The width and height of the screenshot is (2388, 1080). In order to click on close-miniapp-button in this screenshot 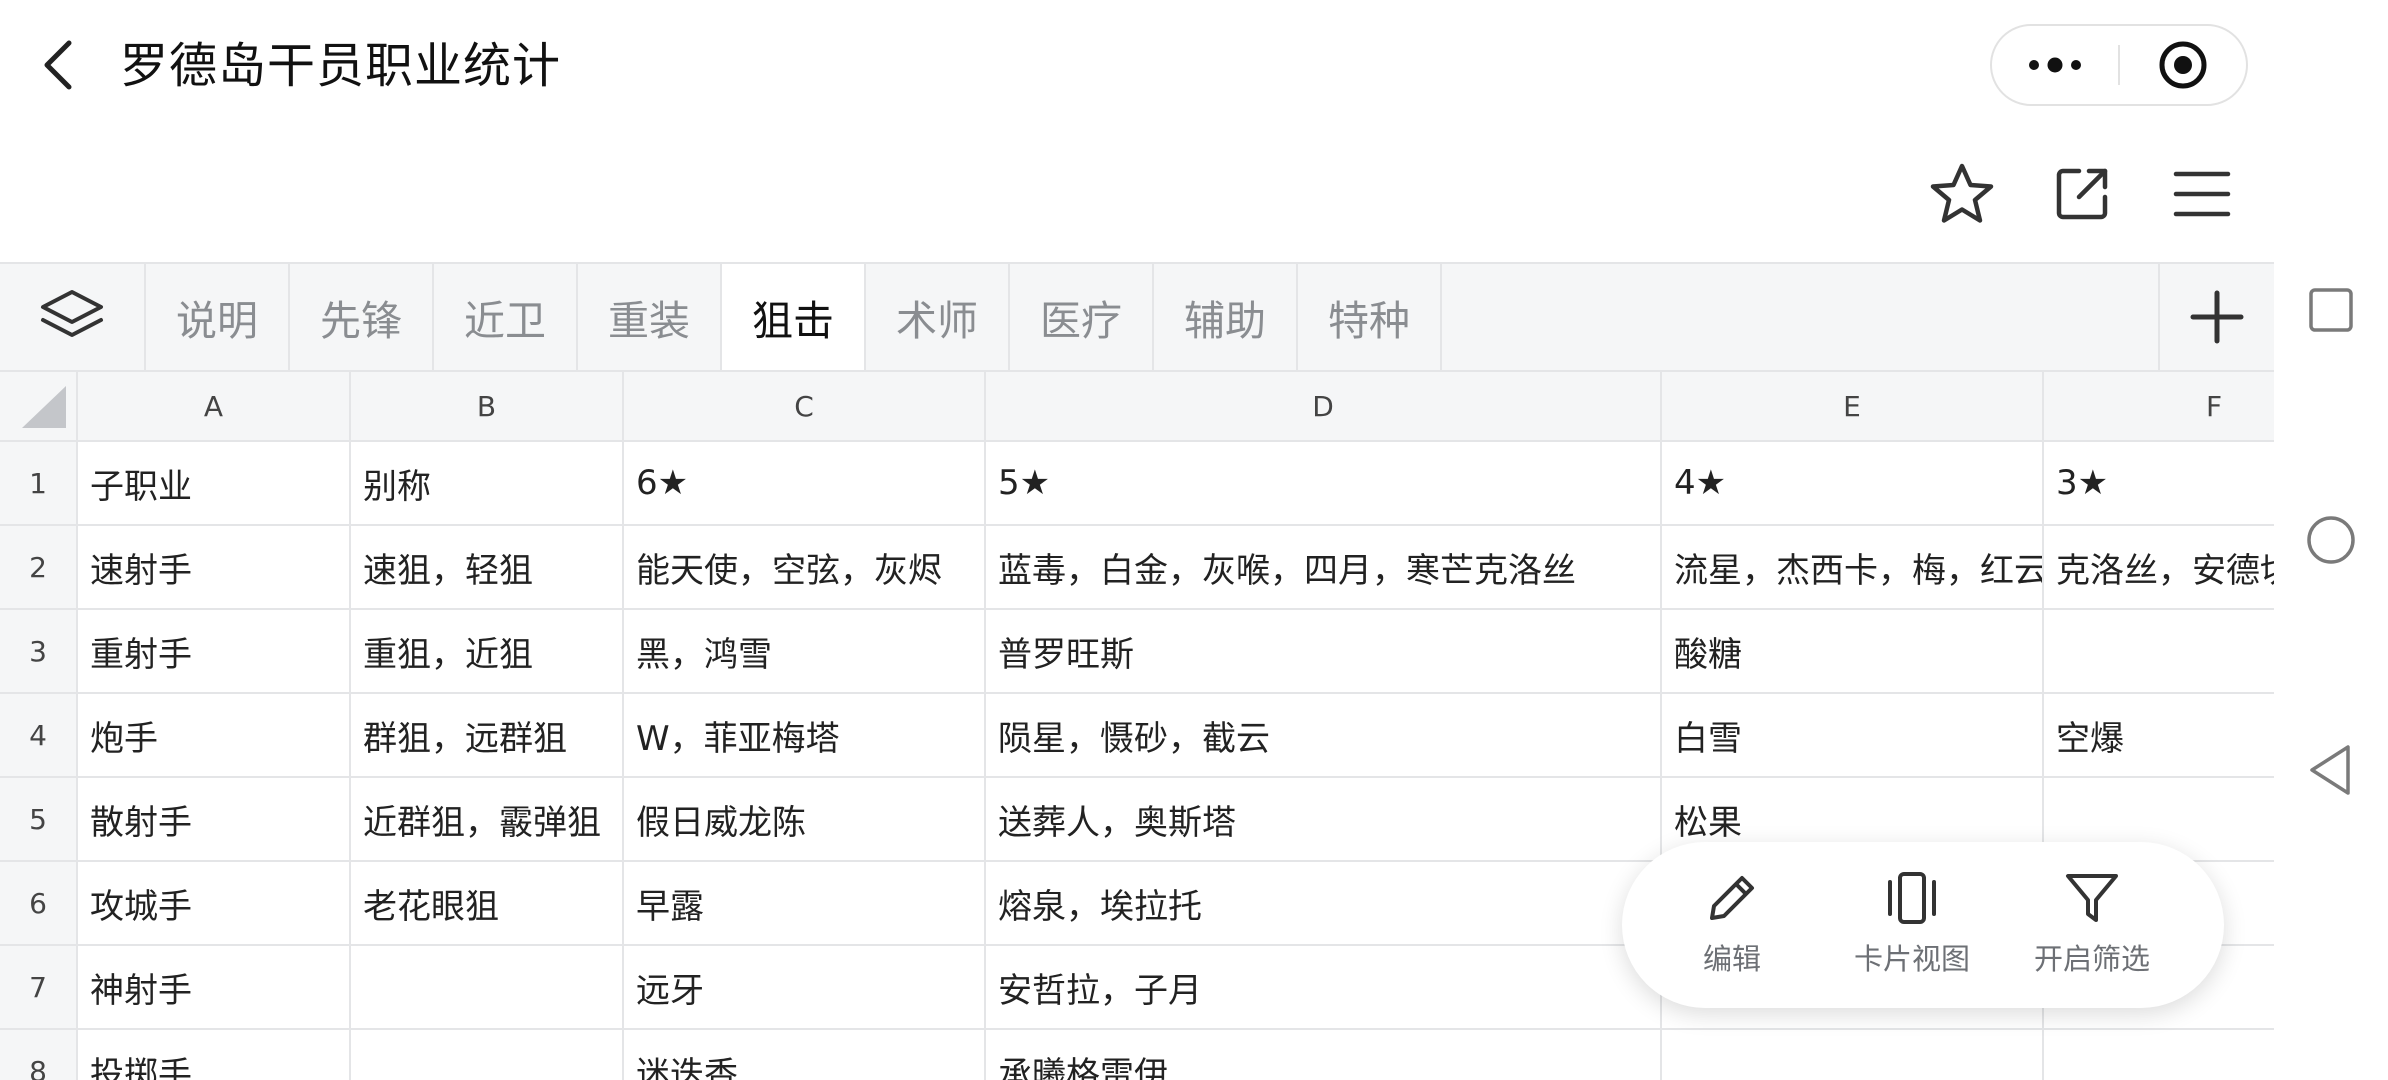, I will do `click(2183, 65)`.